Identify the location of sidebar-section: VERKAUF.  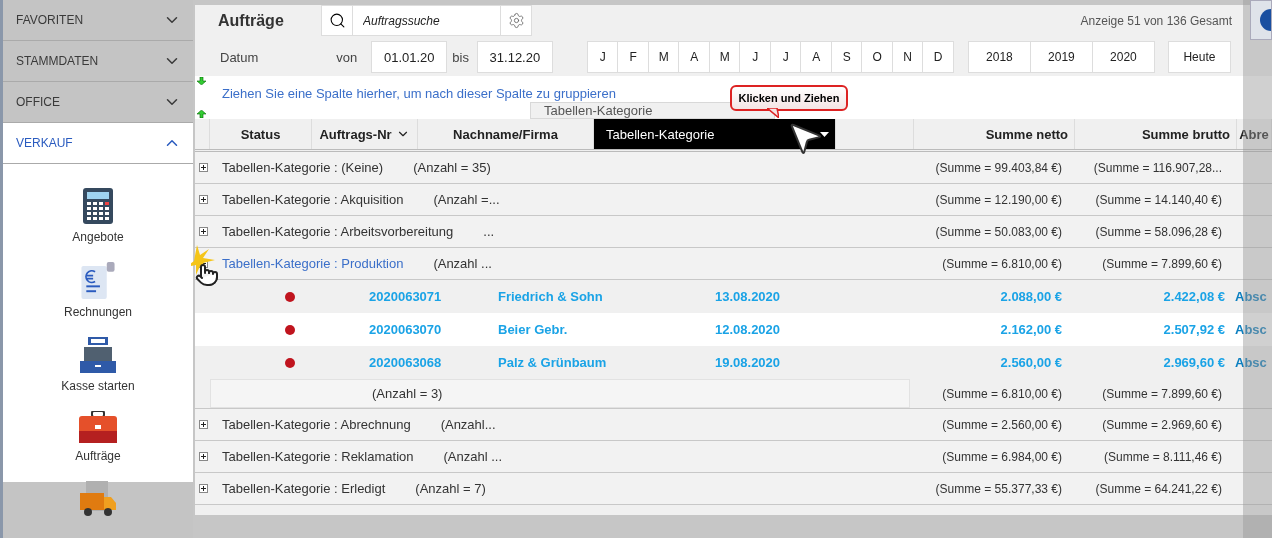
(98, 143).